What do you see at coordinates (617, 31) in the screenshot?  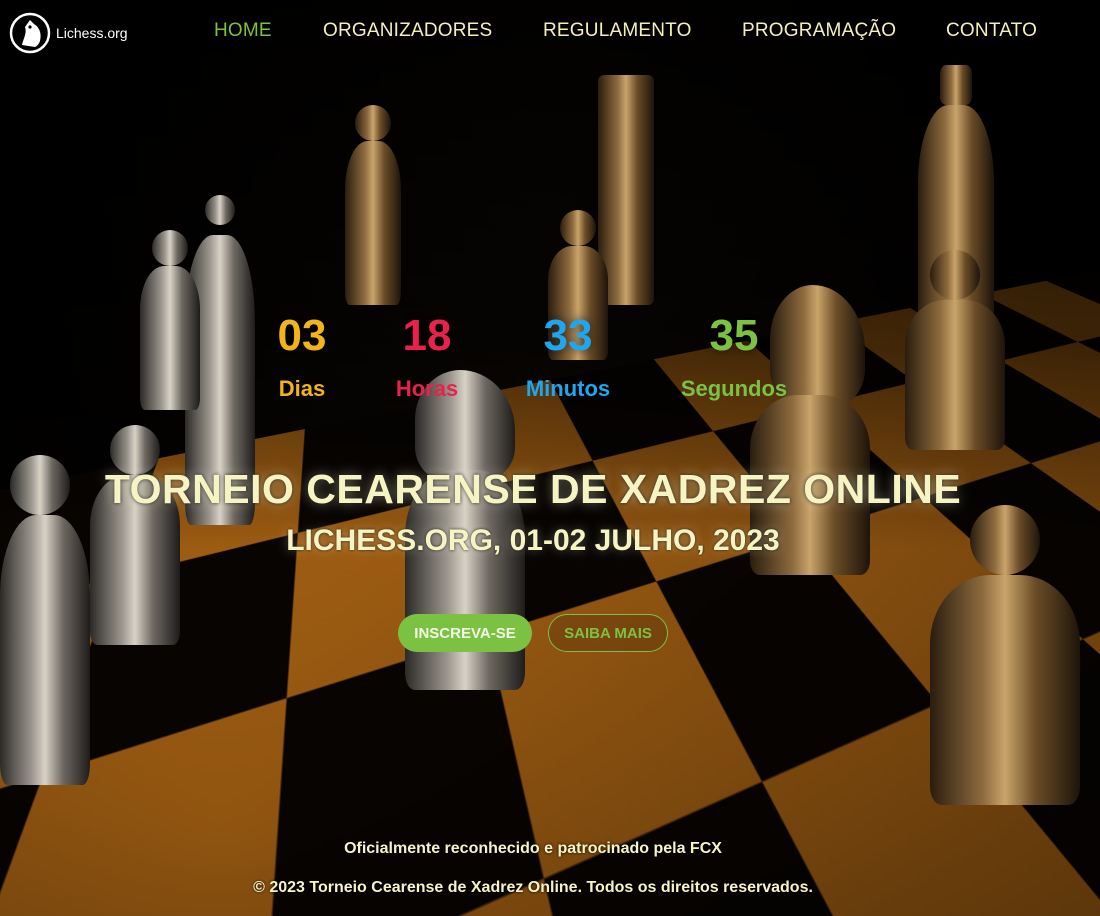 I see `nav-regulamento: REGULAMENTO` at bounding box center [617, 31].